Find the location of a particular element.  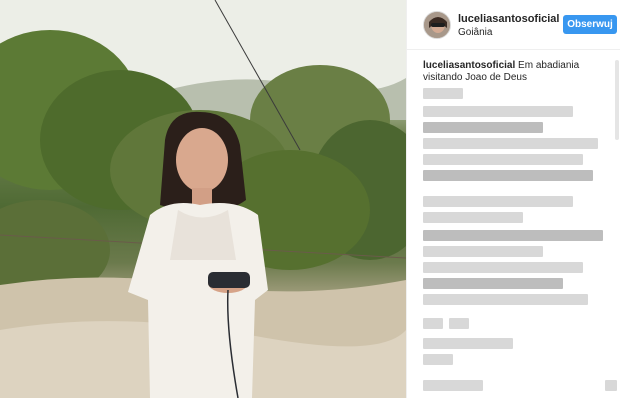

avatar-photo-icon is located at coordinates (437, 25).